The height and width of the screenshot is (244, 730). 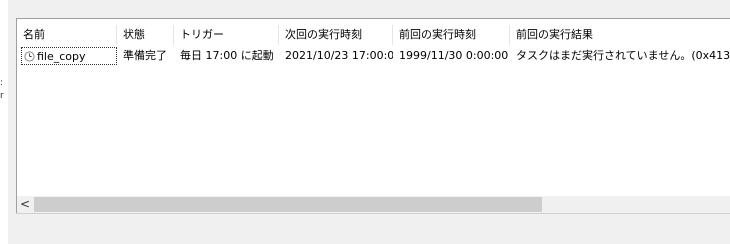 I want to click on column-header-status: 状態, so click(x=145, y=35).